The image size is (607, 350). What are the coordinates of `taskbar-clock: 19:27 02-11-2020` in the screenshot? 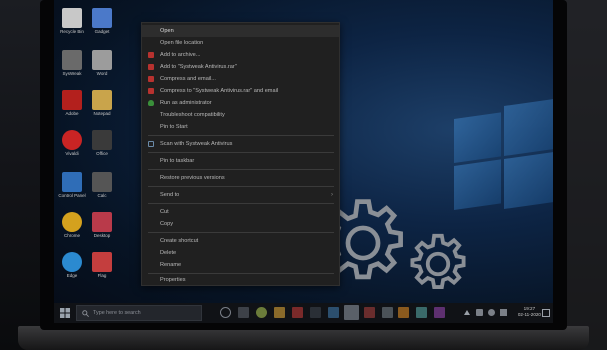 It's located at (529, 312).